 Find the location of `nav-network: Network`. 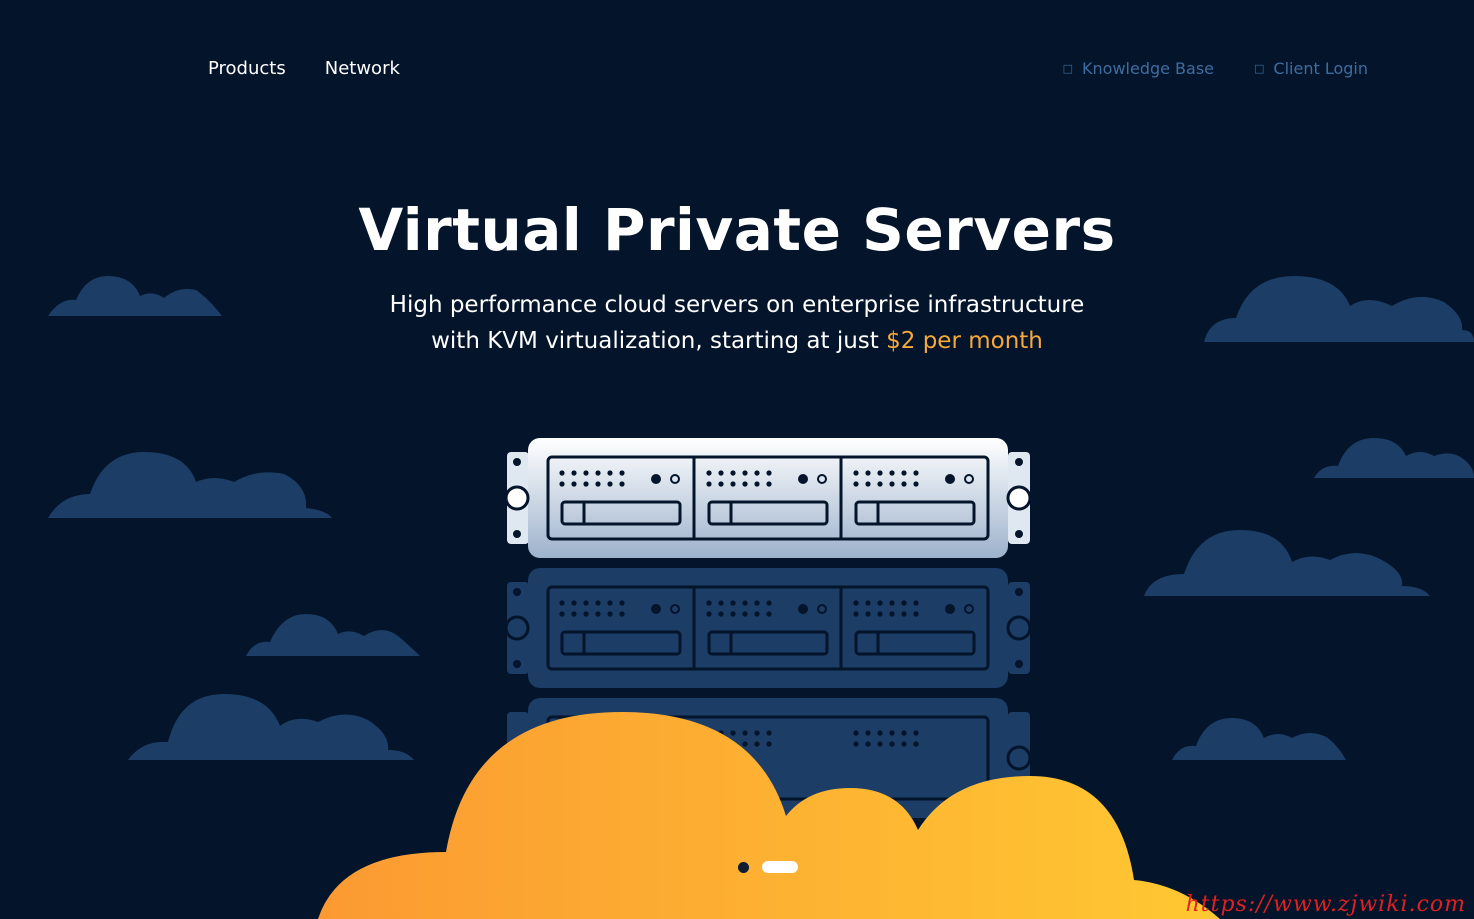

nav-network: Network is located at coordinates (362, 68).